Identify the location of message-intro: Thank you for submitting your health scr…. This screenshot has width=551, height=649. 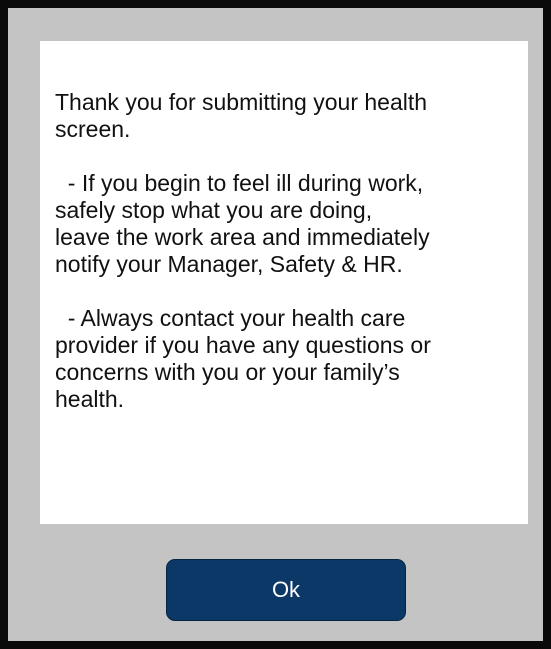
(241, 115).